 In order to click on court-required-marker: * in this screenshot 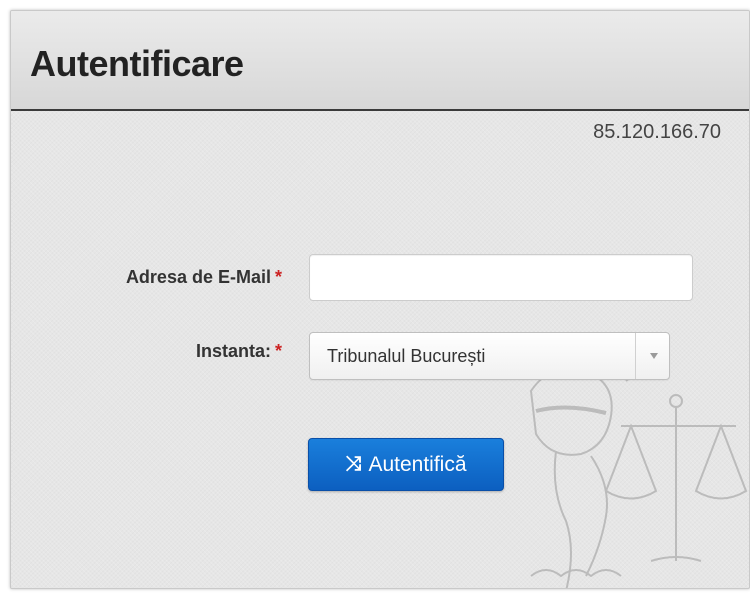, I will do `click(278, 351)`.